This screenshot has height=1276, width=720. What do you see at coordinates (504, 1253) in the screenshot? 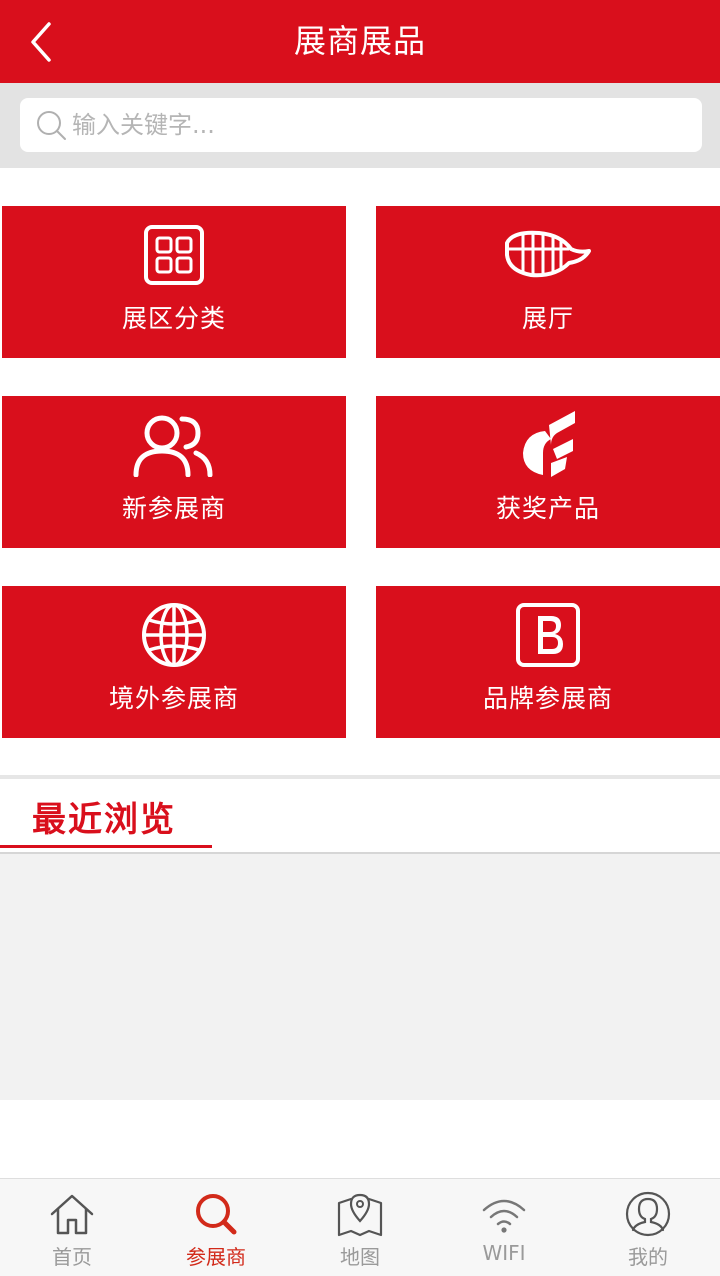
I see `tab-label: WIFI` at bounding box center [504, 1253].